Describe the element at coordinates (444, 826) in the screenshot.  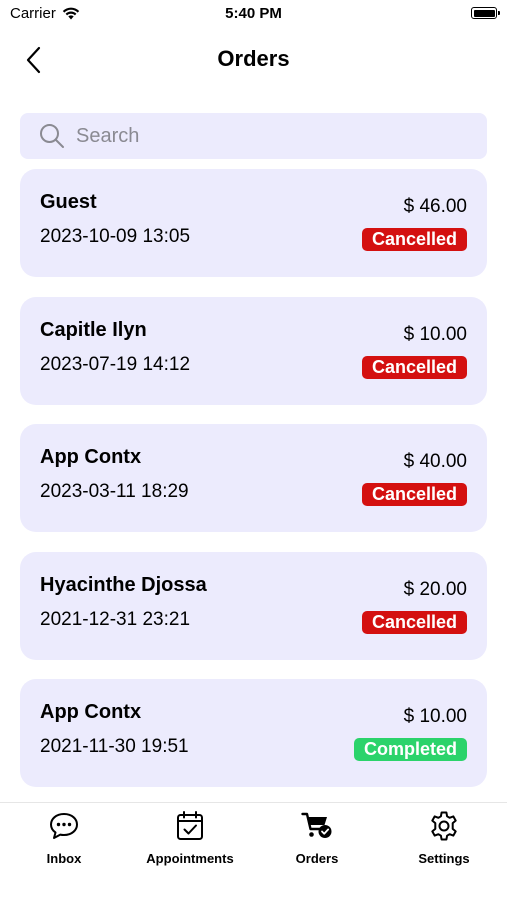
I see `gear-icon` at that location.